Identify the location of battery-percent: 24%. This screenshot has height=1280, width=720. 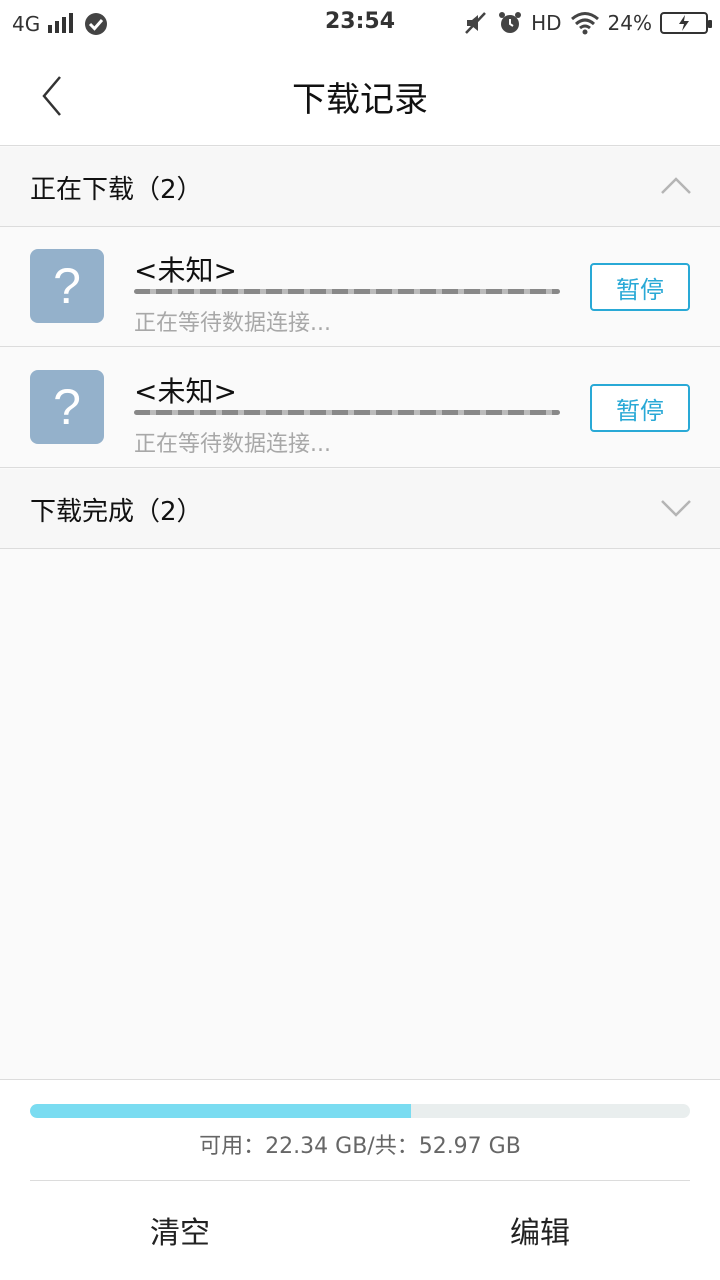
(629, 23).